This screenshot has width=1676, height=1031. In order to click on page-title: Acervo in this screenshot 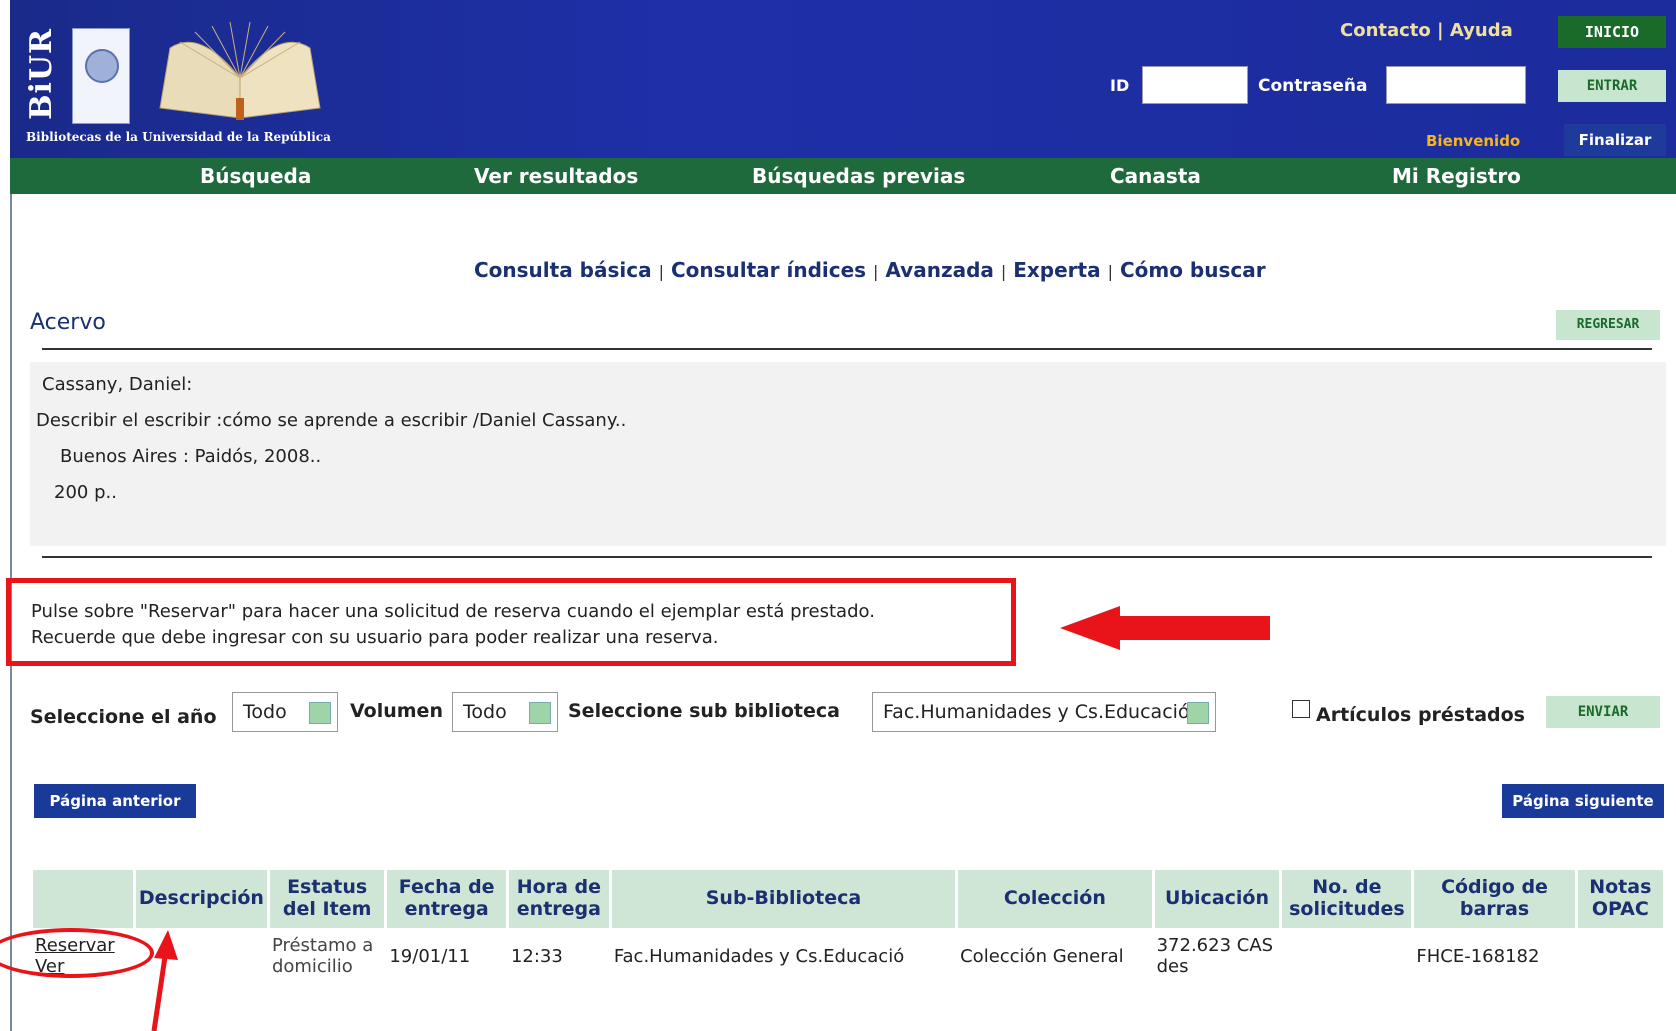, I will do `click(68, 322)`.